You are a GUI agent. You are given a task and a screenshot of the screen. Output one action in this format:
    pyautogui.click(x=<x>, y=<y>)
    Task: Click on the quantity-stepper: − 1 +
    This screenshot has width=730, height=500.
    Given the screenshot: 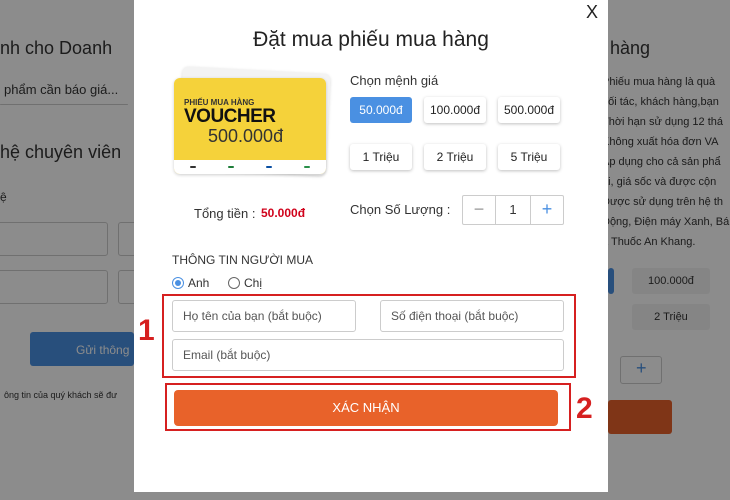 What is the action you would take?
    pyautogui.click(x=513, y=210)
    